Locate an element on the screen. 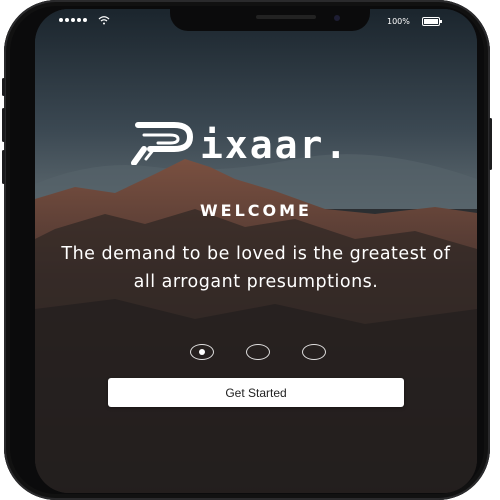  welcome-heading: WELCOME is located at coordinates (256, 210).